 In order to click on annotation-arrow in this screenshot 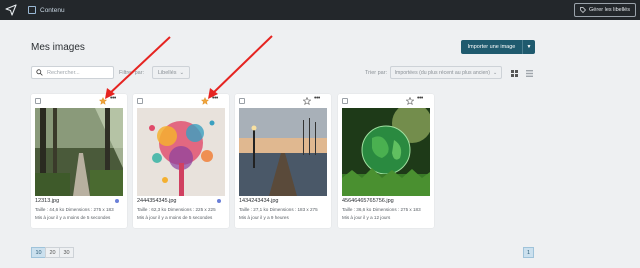, I will do `click(240, 67)`.